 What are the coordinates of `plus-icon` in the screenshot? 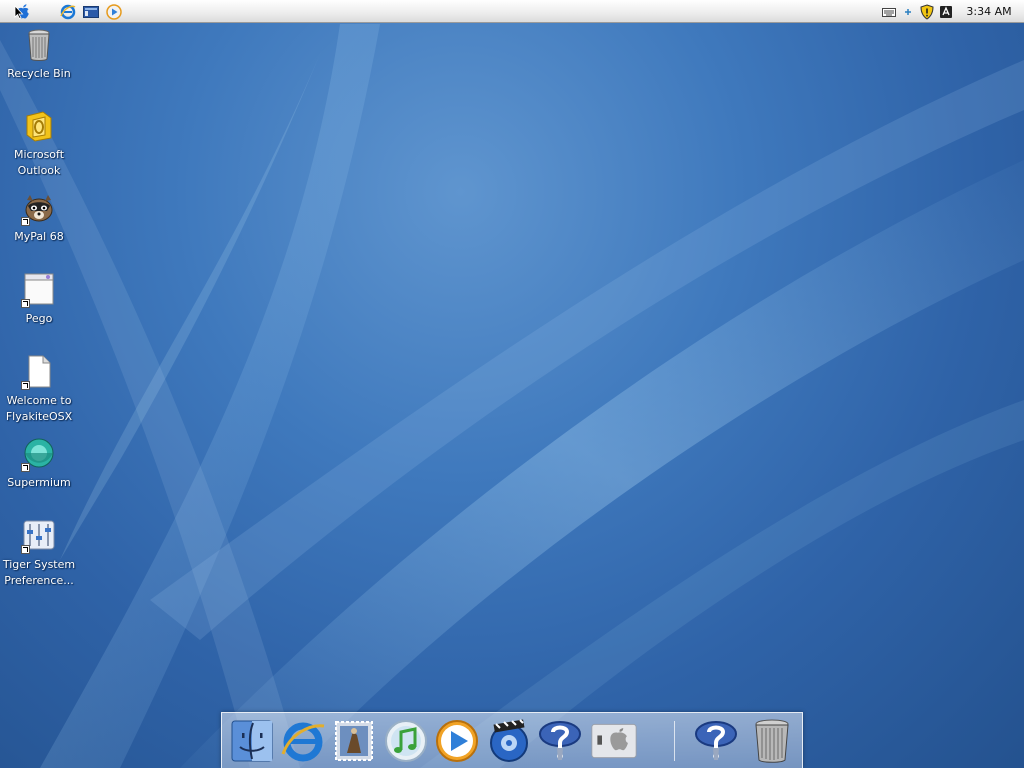 It's located at (908, 12).